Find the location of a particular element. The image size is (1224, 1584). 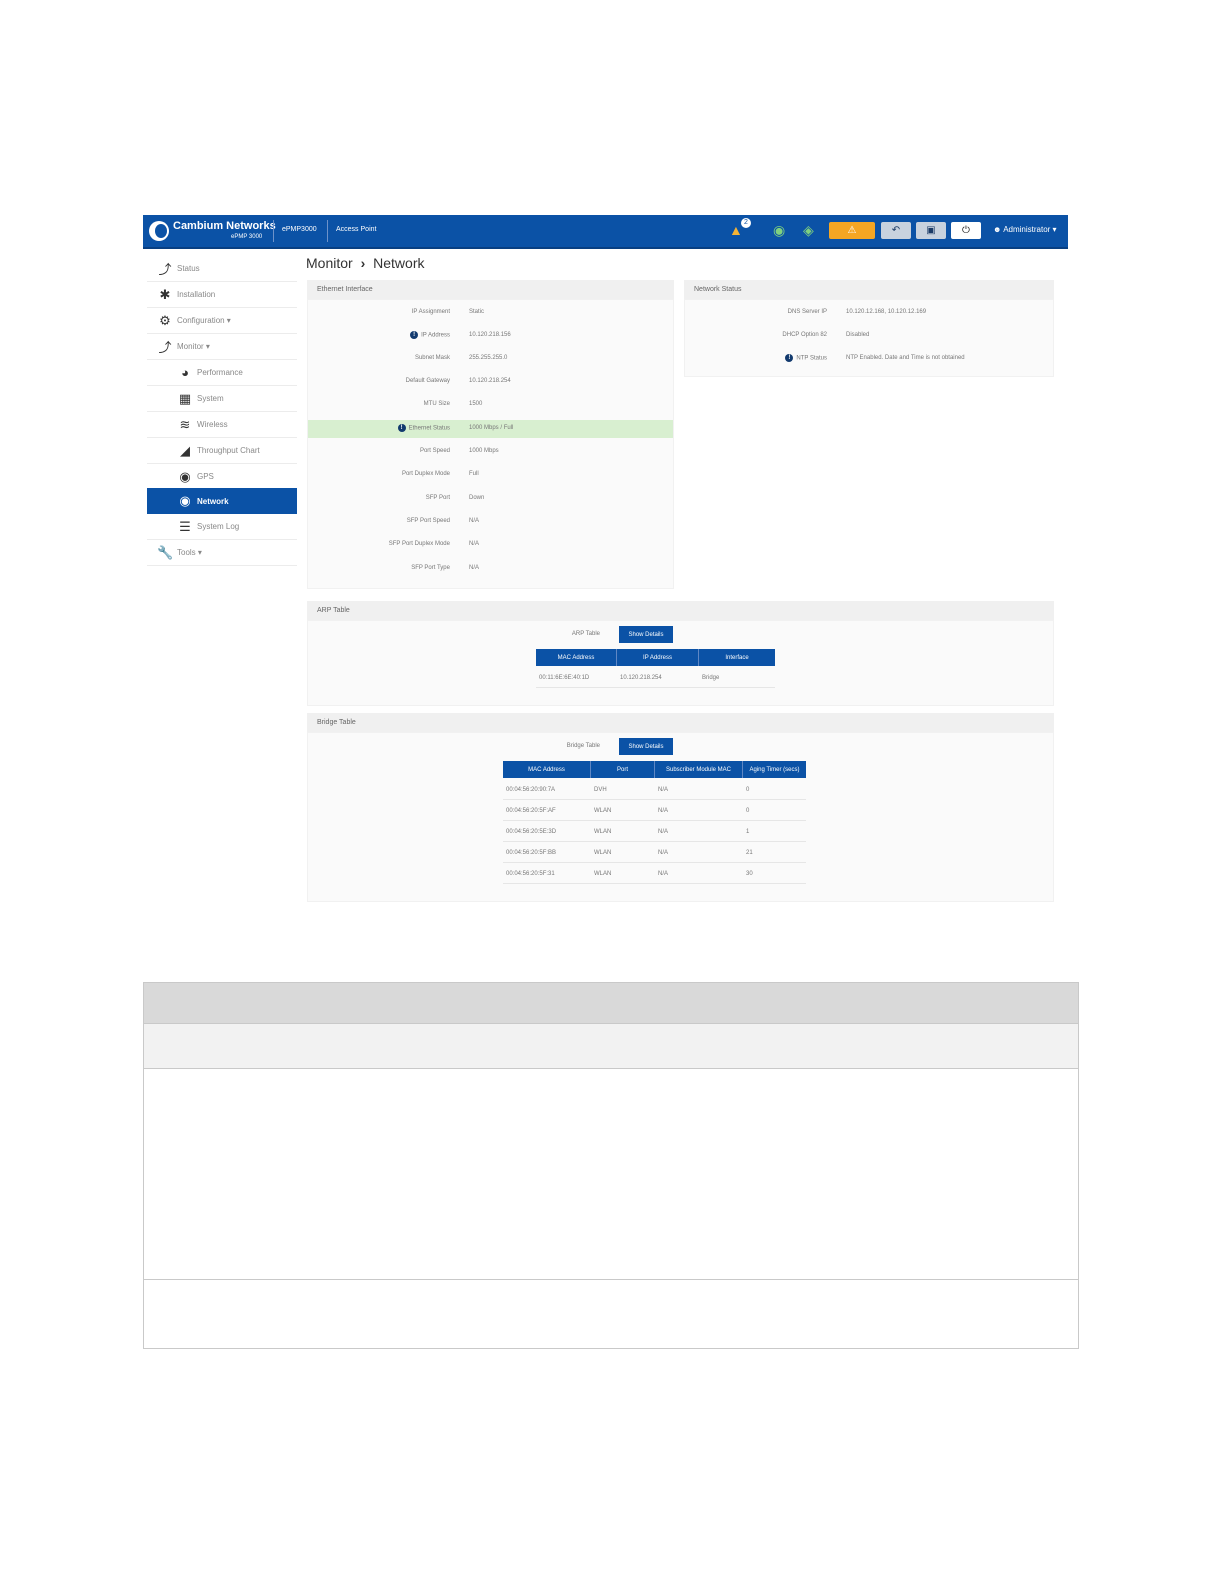

sidebar-item-performance: ◕ Performance is located at coordinates (222, 373).